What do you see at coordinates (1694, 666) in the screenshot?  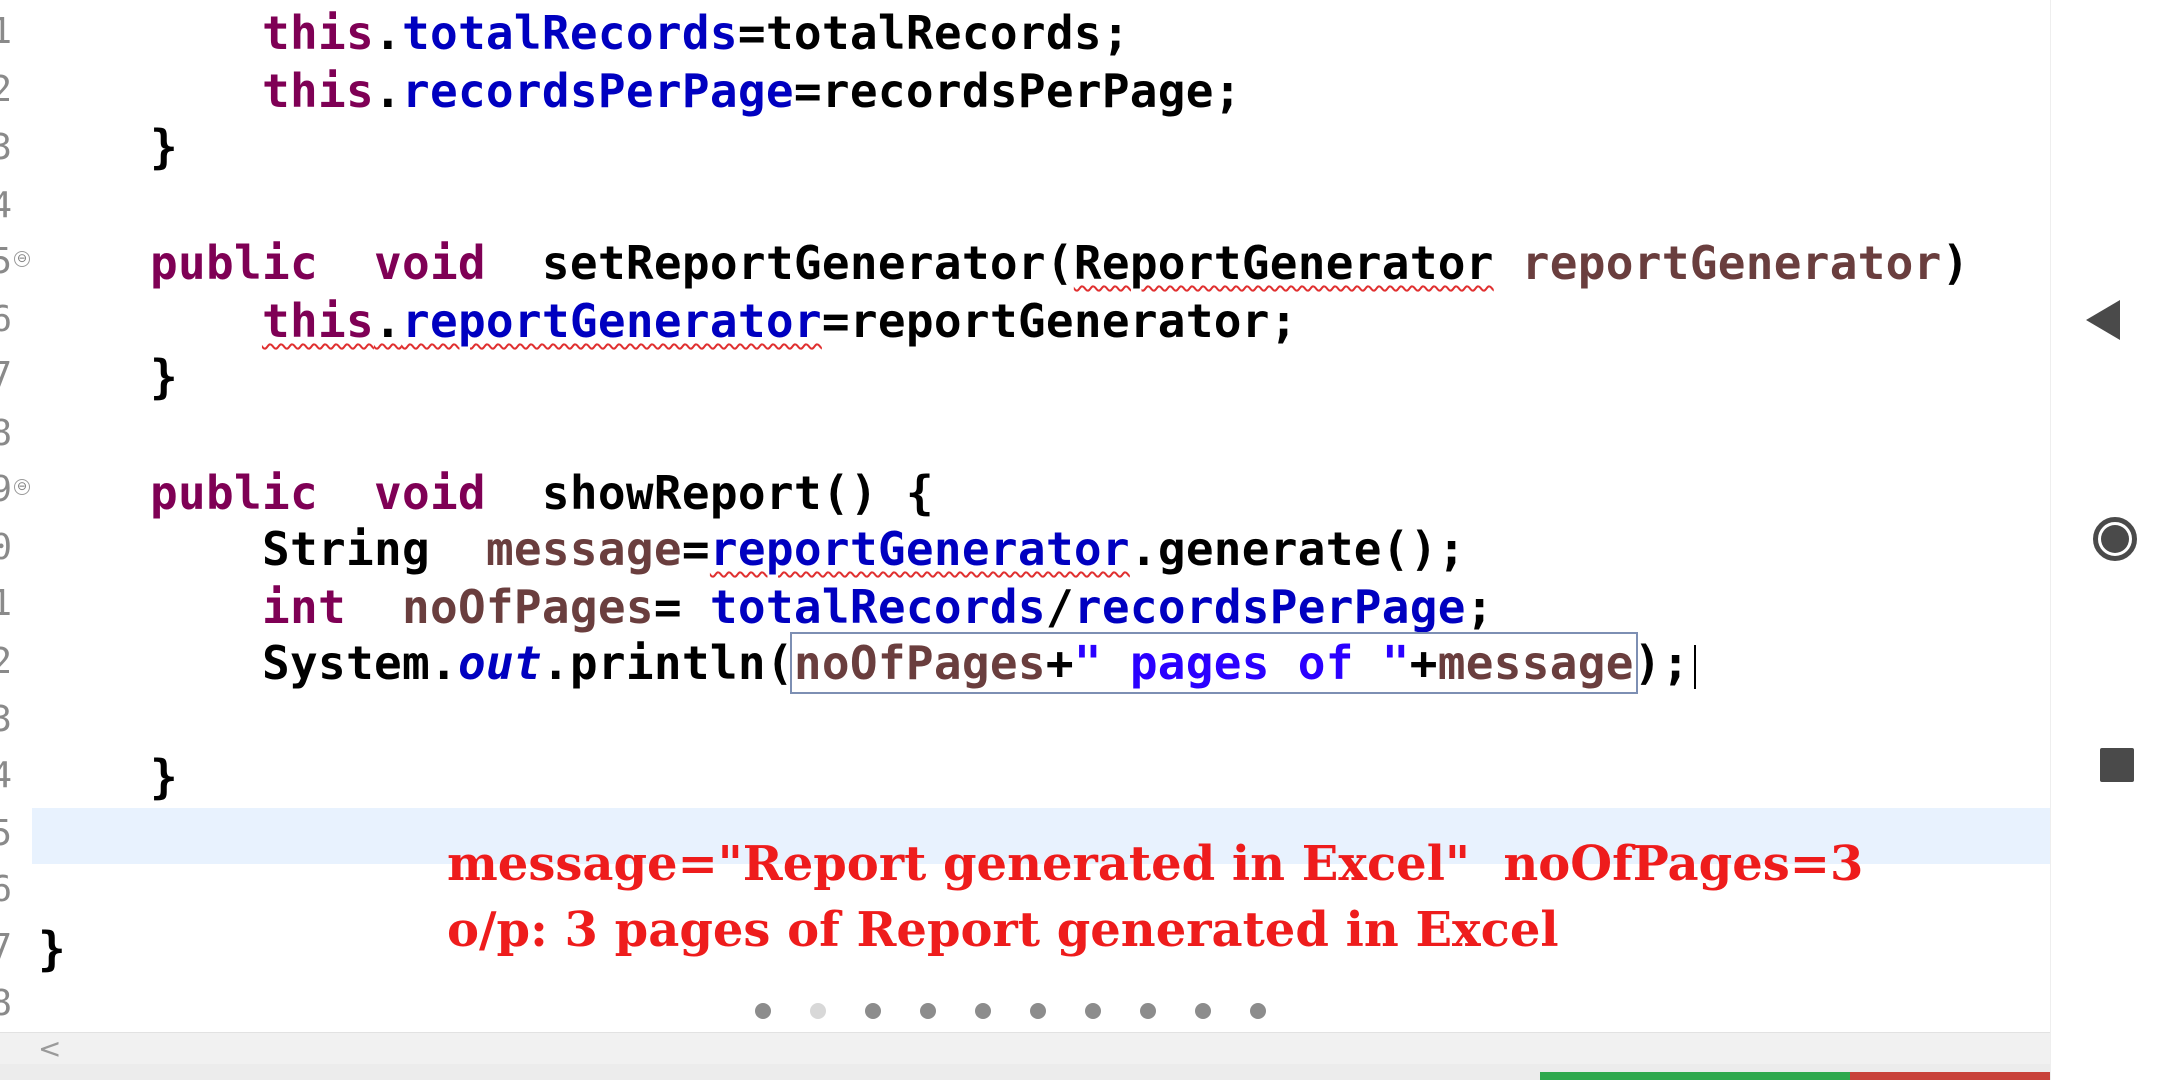 I see `text-cursor` at bounding box center [1694, 666].